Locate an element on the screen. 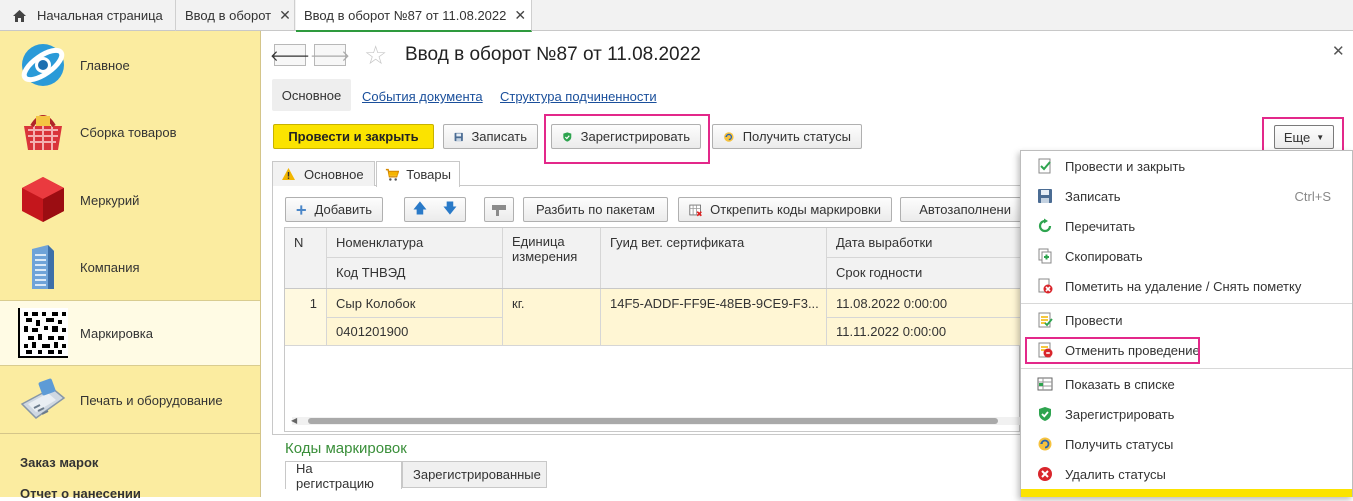 This screenshot has width=1353, height=501. delete-status-icon is located at coordinates (1045, 474).